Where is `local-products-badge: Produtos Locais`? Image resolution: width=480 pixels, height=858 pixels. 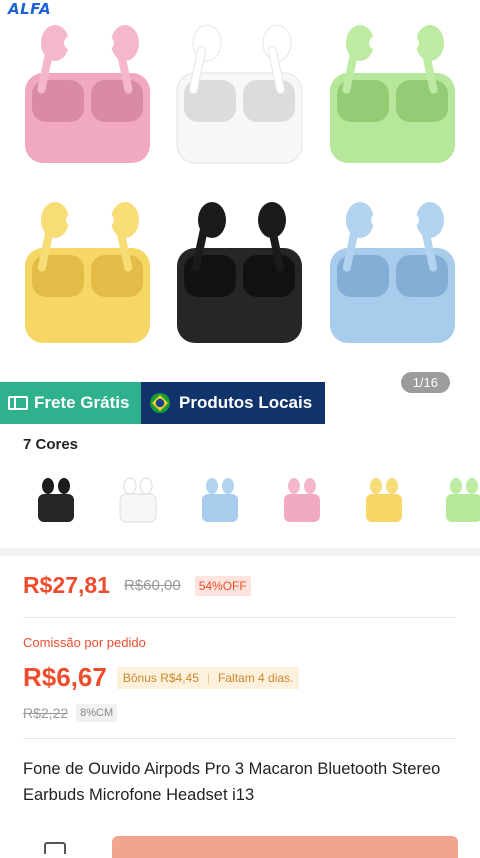 local-products-badge: Produtos Locais is located at coordinates (233, 403).